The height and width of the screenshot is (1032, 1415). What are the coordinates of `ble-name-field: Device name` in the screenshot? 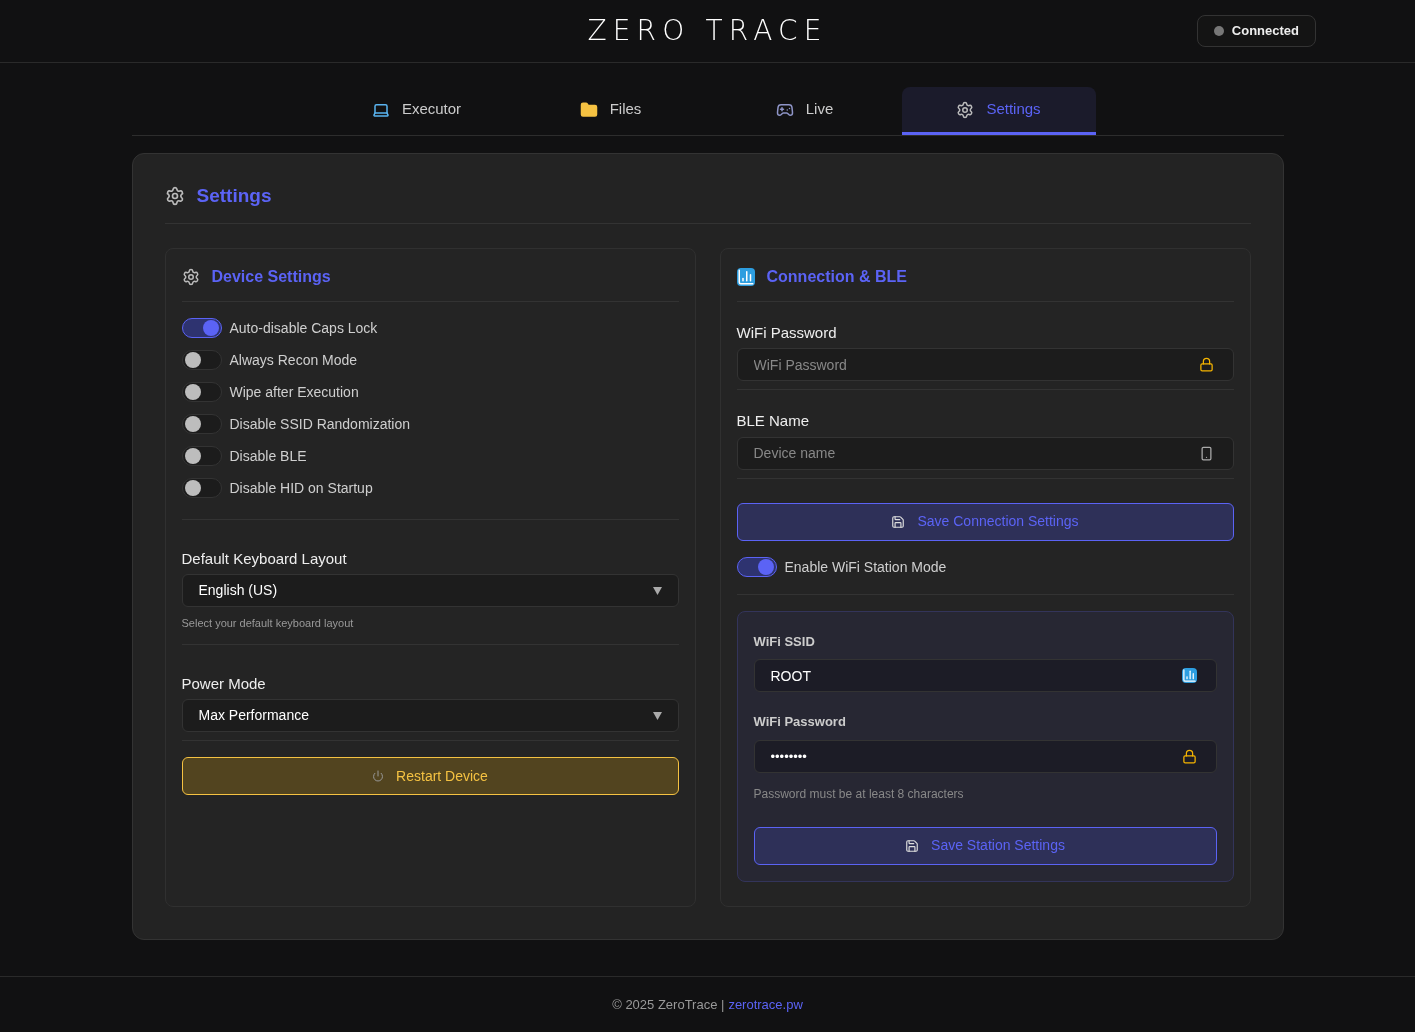 It's located at (985, 453).